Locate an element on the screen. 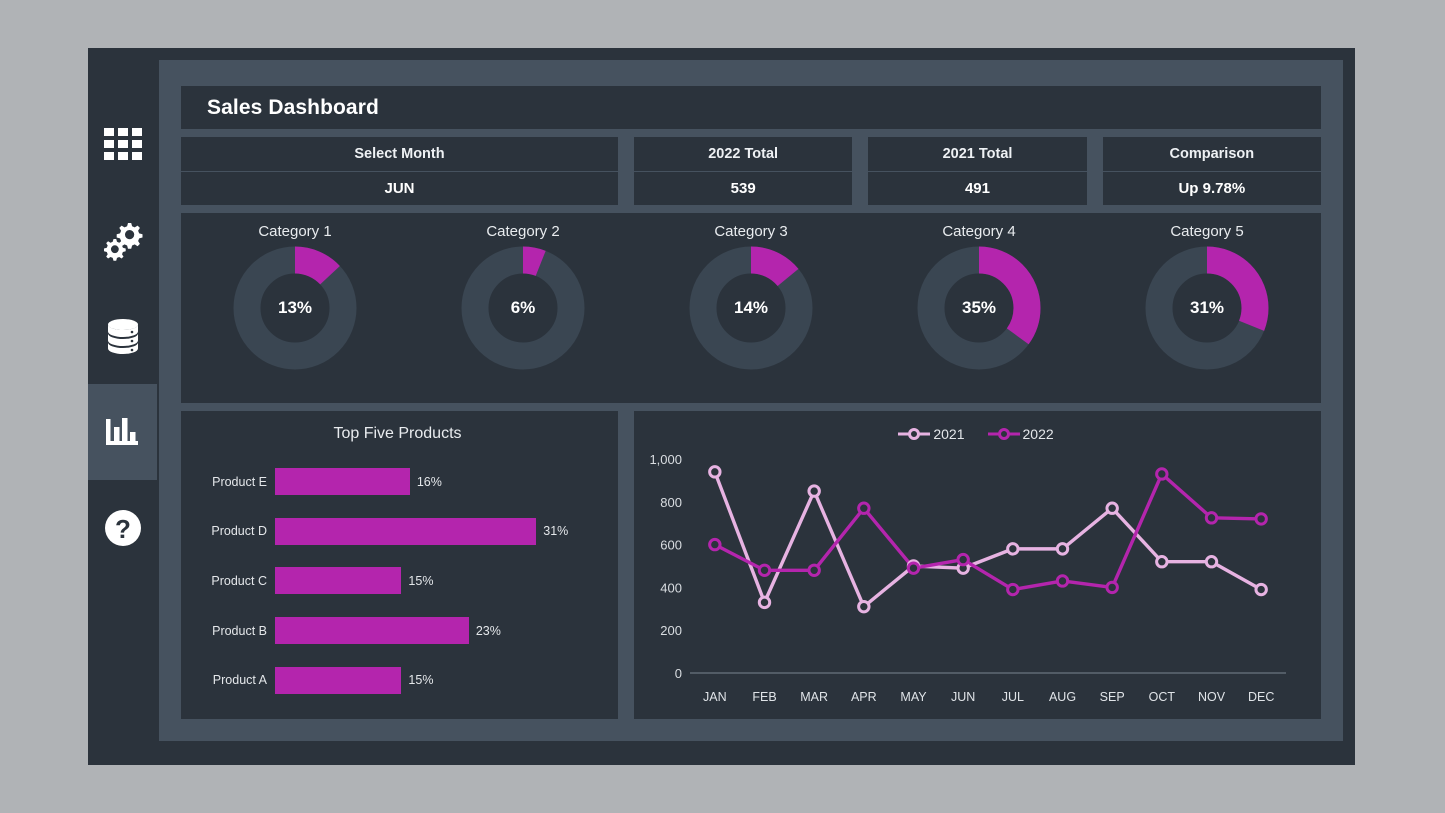  gauge-ring: 14% is located at coordinates (751, 308).